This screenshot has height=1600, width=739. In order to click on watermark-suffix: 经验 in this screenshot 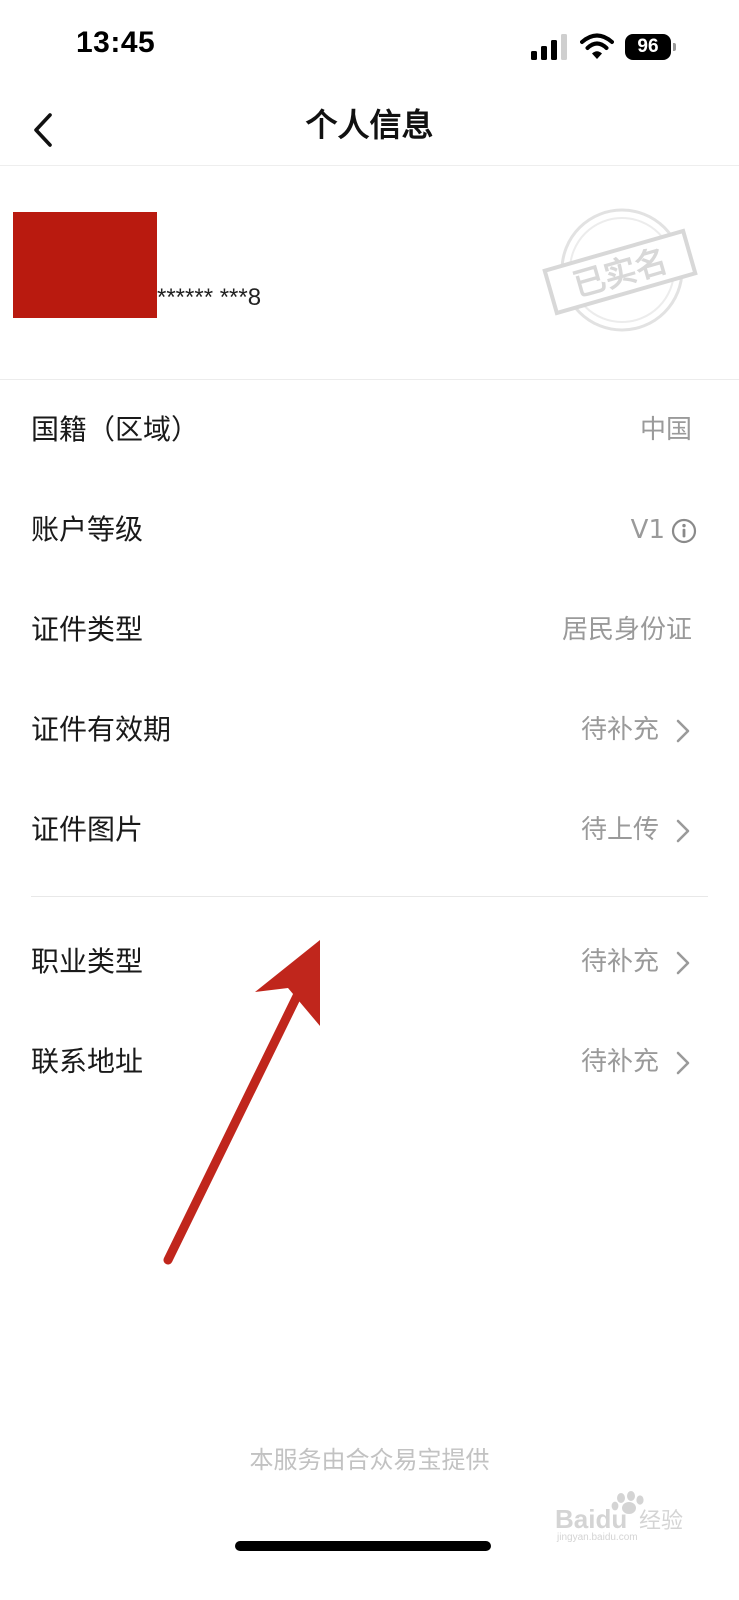, I will do `click(661, 1521)`.